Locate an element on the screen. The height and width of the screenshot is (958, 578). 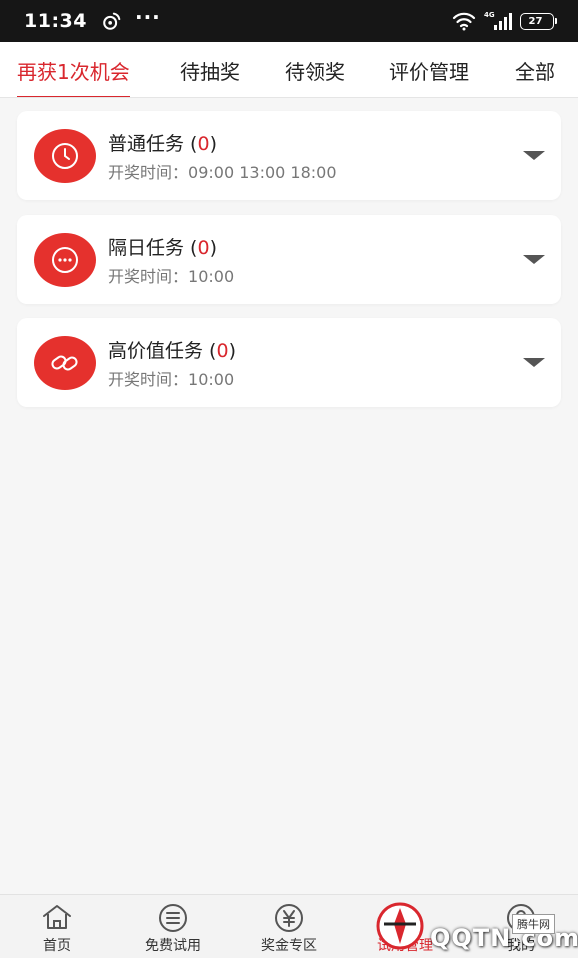
battery-indicator: 27 is located at coordinates (538, 21).